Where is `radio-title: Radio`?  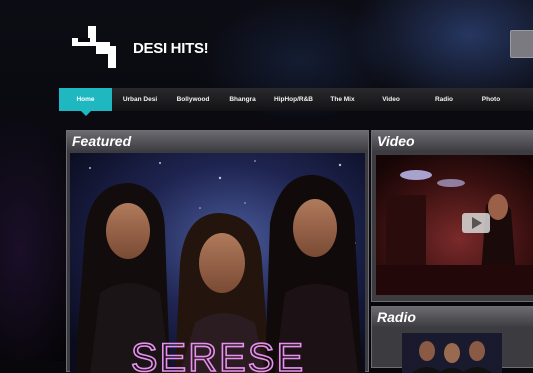
radio-title: Radio is located at coordinates (452, 317).